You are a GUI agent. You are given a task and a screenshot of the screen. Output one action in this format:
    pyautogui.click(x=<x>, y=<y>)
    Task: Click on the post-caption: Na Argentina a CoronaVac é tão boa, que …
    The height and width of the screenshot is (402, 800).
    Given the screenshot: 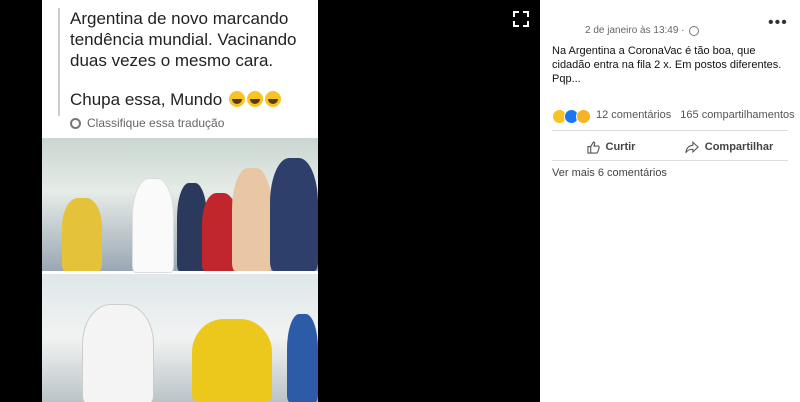 What is the action you would take?
    pyautogui.click(x=667, y=65)
    